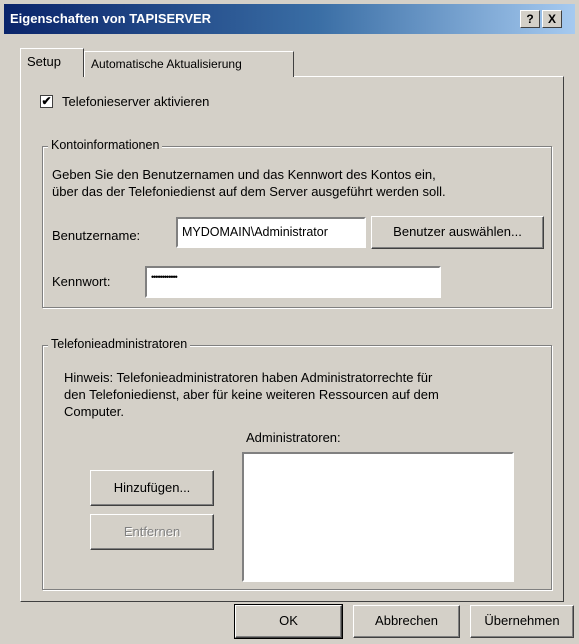 This screenshot has height=644, width=579. Describe the element at coordinates (189, 64) in the screenshot. I see `tab-automatic-update: Automatische Aktualisierung` at that location.